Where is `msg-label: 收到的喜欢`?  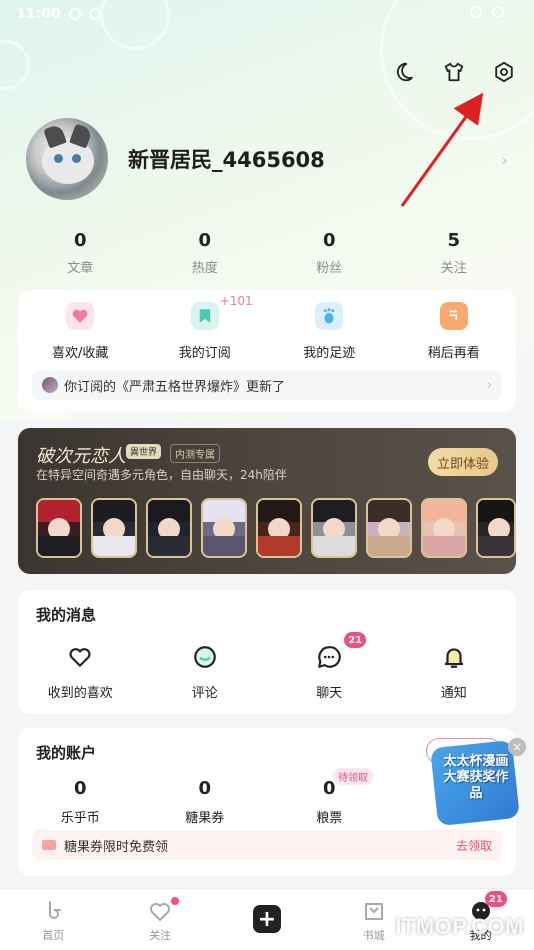 msg-label: 收到的喜欢 is located at coordinates (80, 693).